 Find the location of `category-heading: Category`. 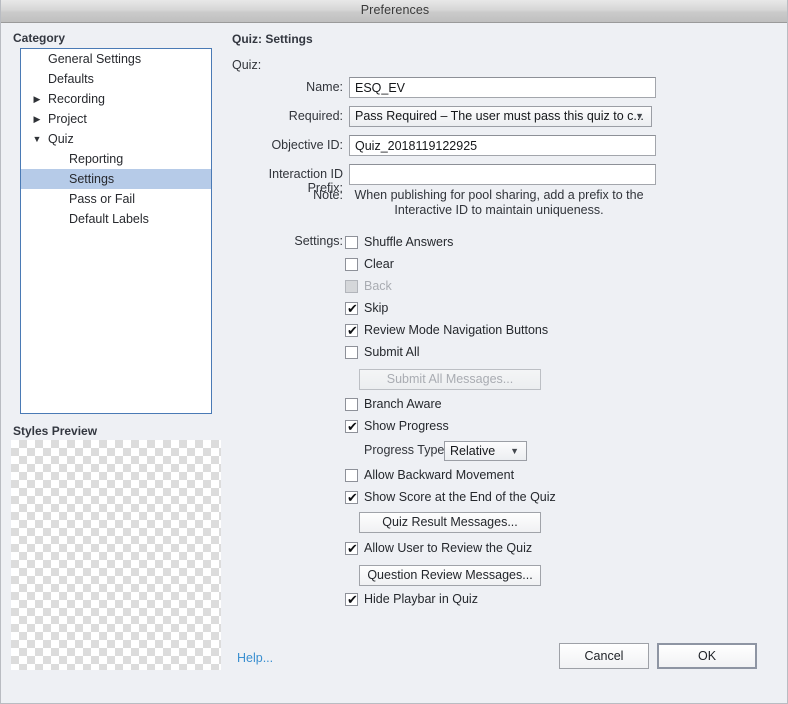

category-heading: Category is located at coordinates (39, 38).